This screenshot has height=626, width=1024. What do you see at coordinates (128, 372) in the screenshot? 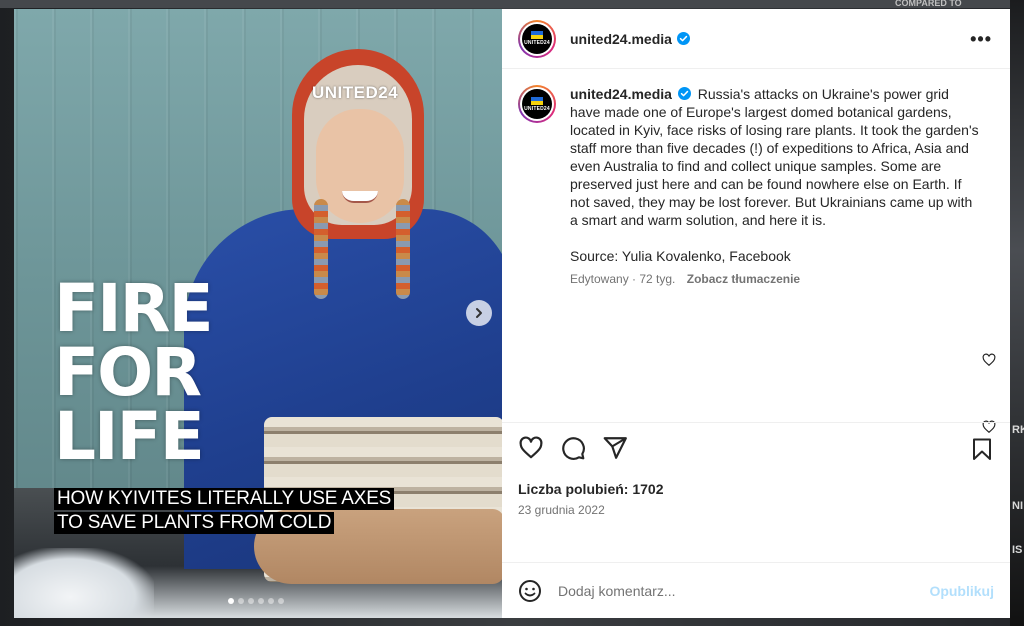
I see `media-title-line: FOR` at bounding box center [128, 372].